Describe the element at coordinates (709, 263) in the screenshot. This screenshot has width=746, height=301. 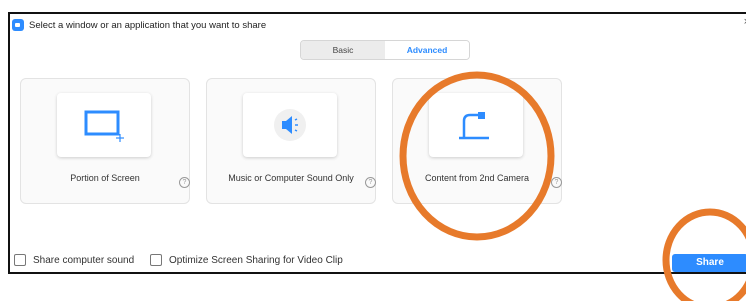
I see `share-button: Share` at that location.